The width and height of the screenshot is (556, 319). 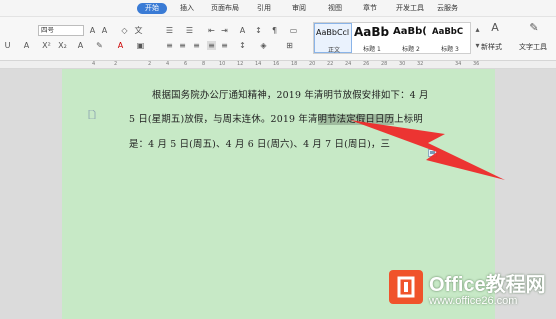 I want to click on office-logo-icon, so click(x=406, y=287).